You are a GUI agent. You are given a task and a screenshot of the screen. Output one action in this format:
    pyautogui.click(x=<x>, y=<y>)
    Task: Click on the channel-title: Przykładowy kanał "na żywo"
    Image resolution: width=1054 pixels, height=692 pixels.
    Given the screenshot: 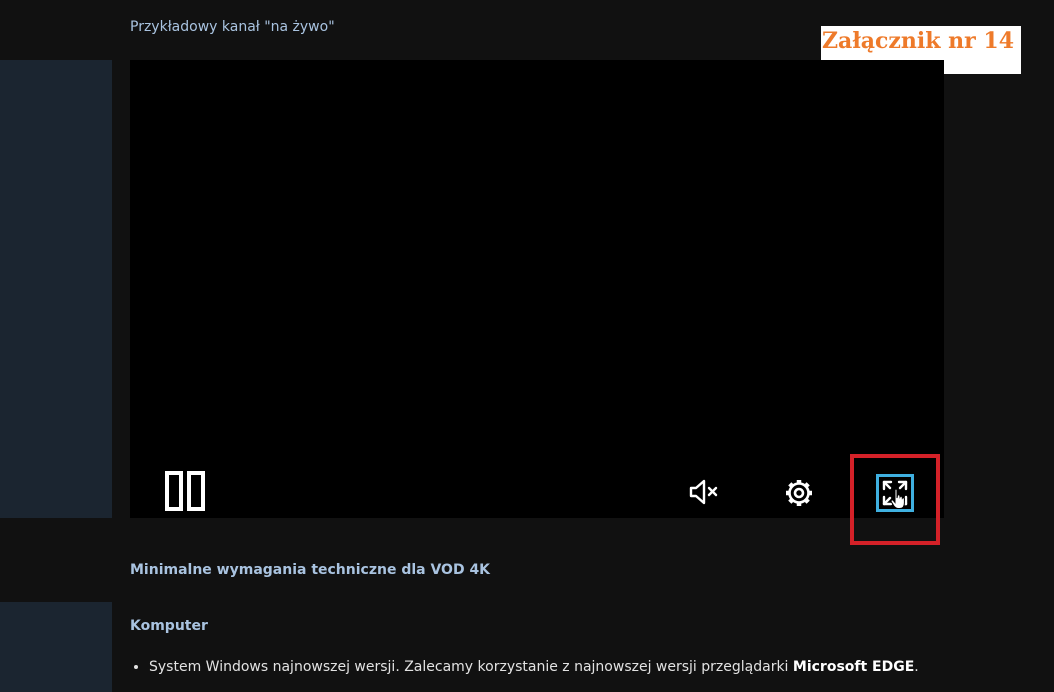 What is the action you would take?
    pyautogui.click(x=232, y=27)
    